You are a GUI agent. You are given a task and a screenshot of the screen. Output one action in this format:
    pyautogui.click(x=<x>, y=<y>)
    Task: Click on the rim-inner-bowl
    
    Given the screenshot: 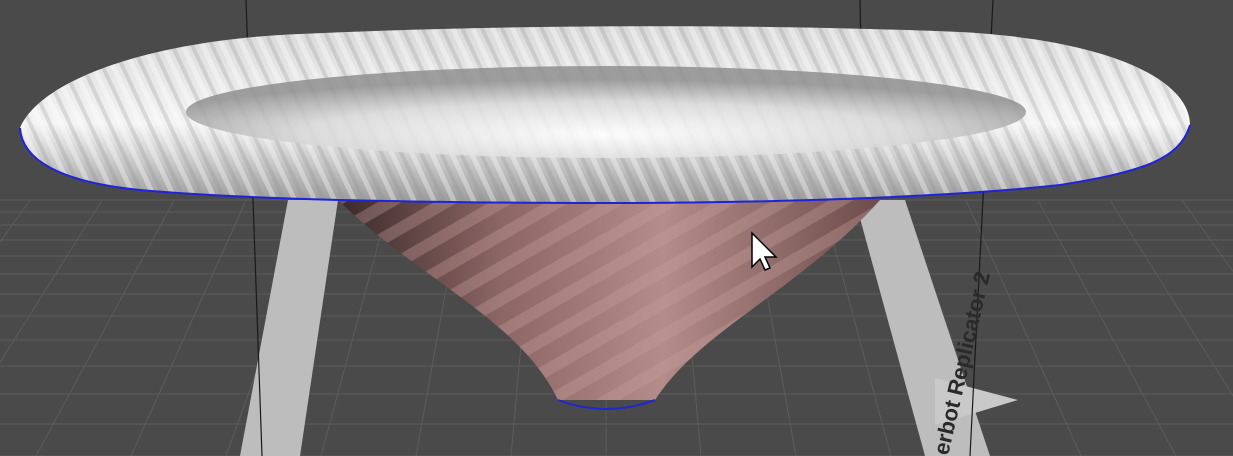 What is the action you would take?
    pyautogui.click(x=606, y=112)
    